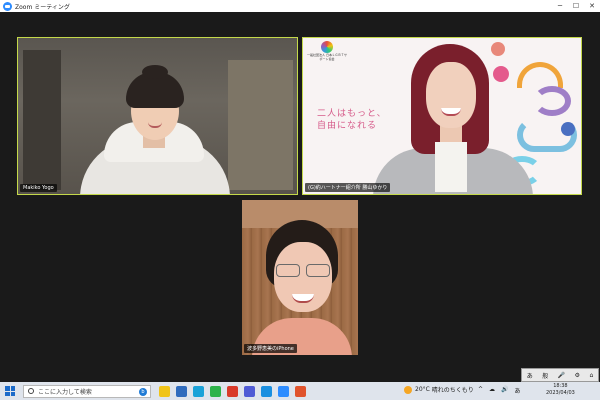 This screenshot has width=600, height=400. What do you see at coordinates (545, 375) in the screenshot?
I see `ime-kanji-button: 般` at bounding box center [545, 375].